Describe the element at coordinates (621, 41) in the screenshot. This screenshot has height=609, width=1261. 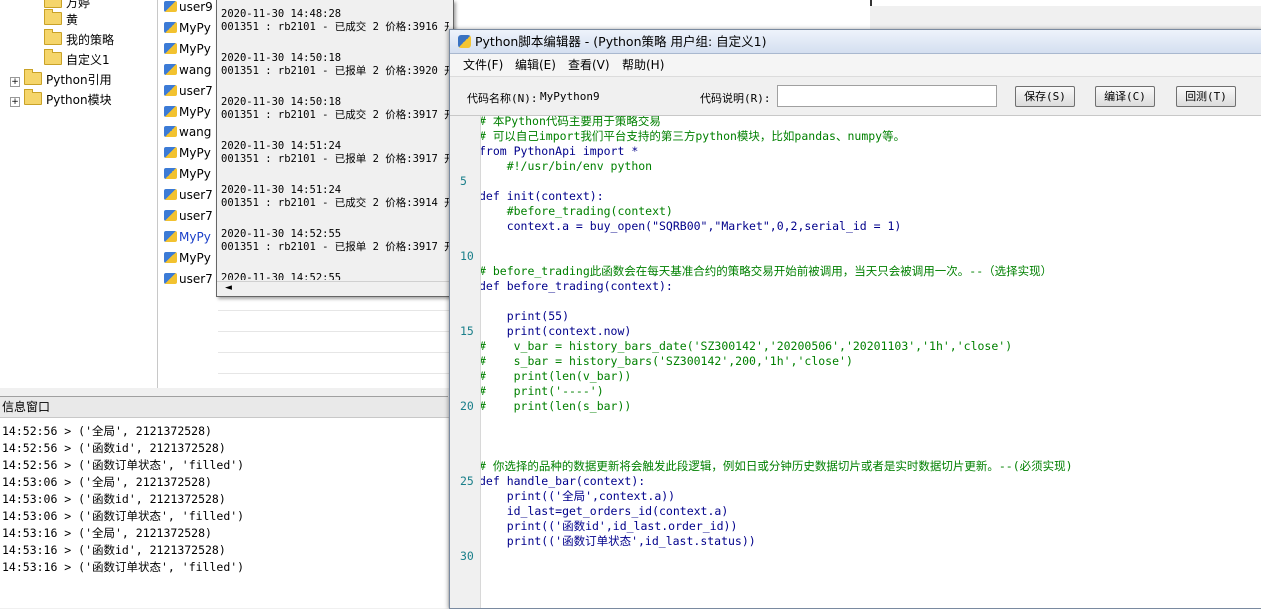
I see `editor-title: Python脚本编辑器 - (Python策略 用户组: 自定义1)` at that location.